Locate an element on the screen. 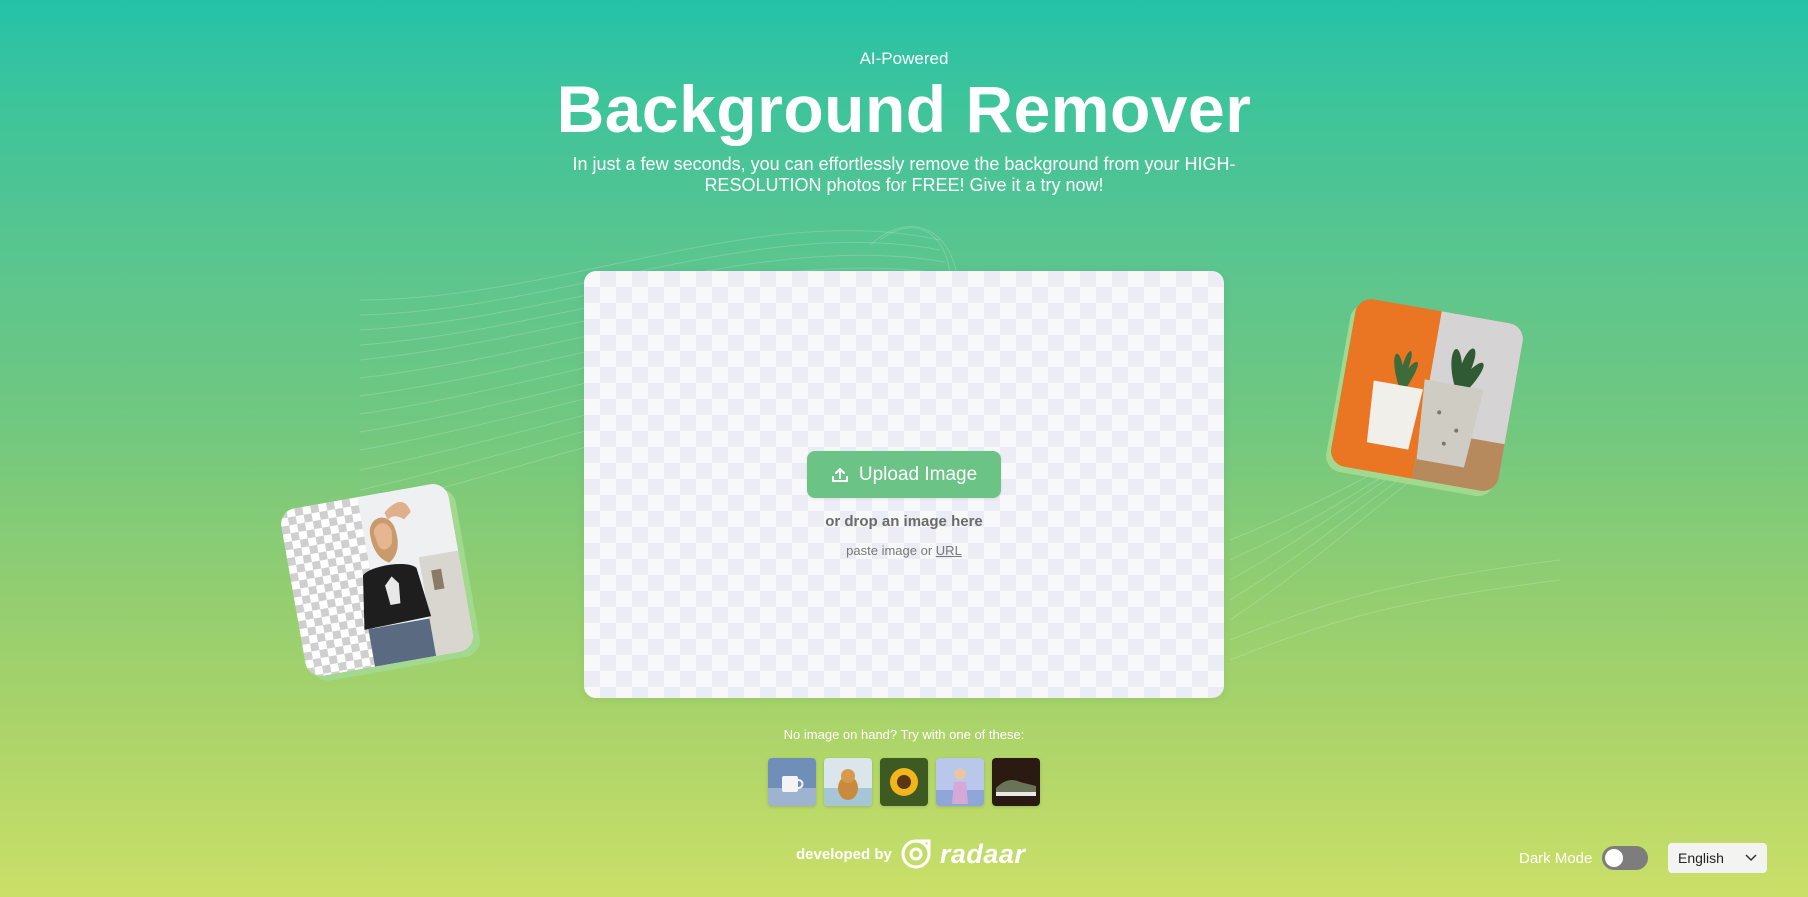 This screenshot has height=897, width=1808. dark-mode-control: Dark Mode is located at coordinates (1584, 858).